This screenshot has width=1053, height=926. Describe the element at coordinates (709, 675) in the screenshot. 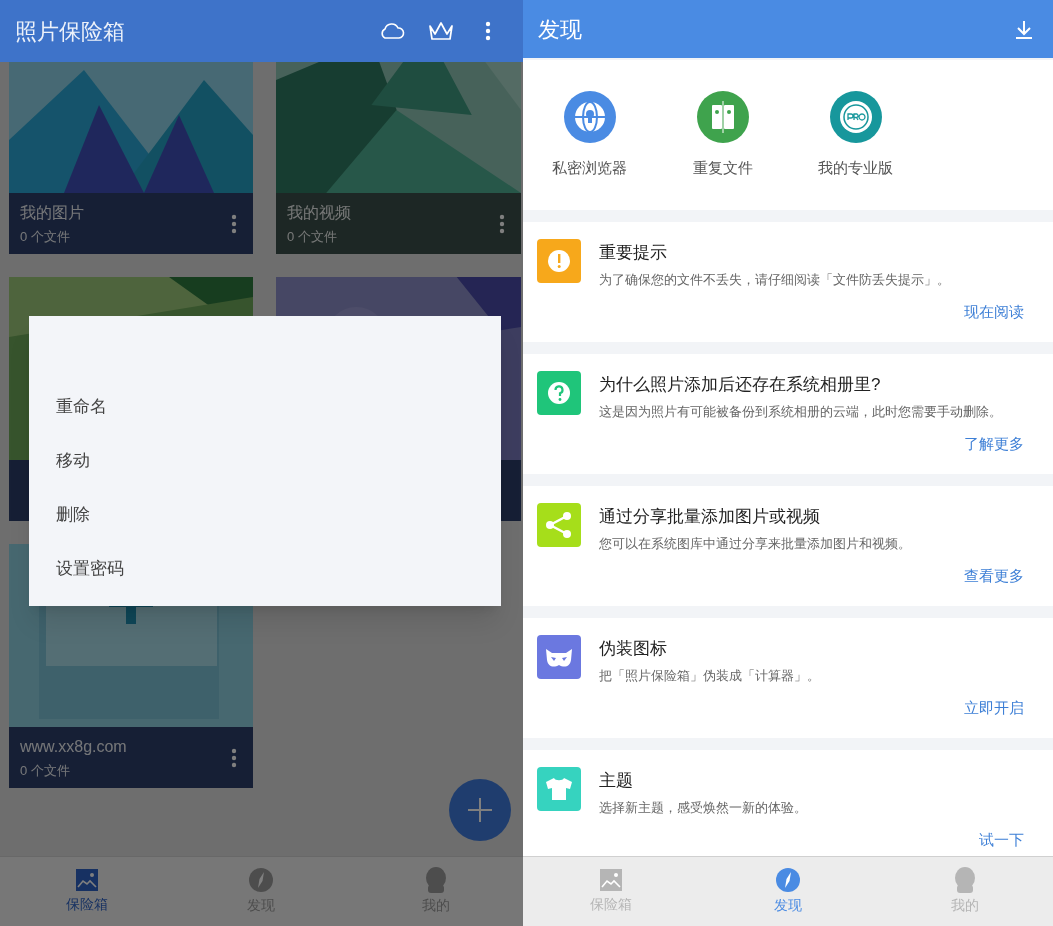

I see `card-description: 把「照片保险箱」伪装成「计算器」。` at that location.